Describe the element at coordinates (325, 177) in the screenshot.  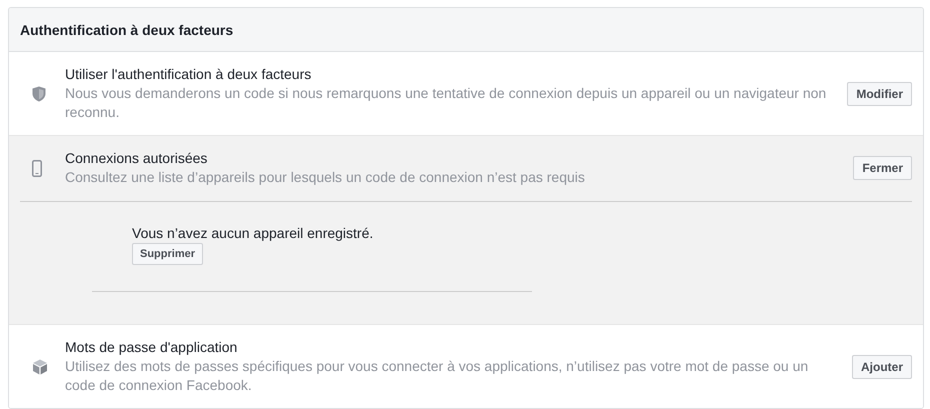
I see `section-description: Consultez une liste d’appareils pour lesquels un code de connexion n’est pas requis` at that location.